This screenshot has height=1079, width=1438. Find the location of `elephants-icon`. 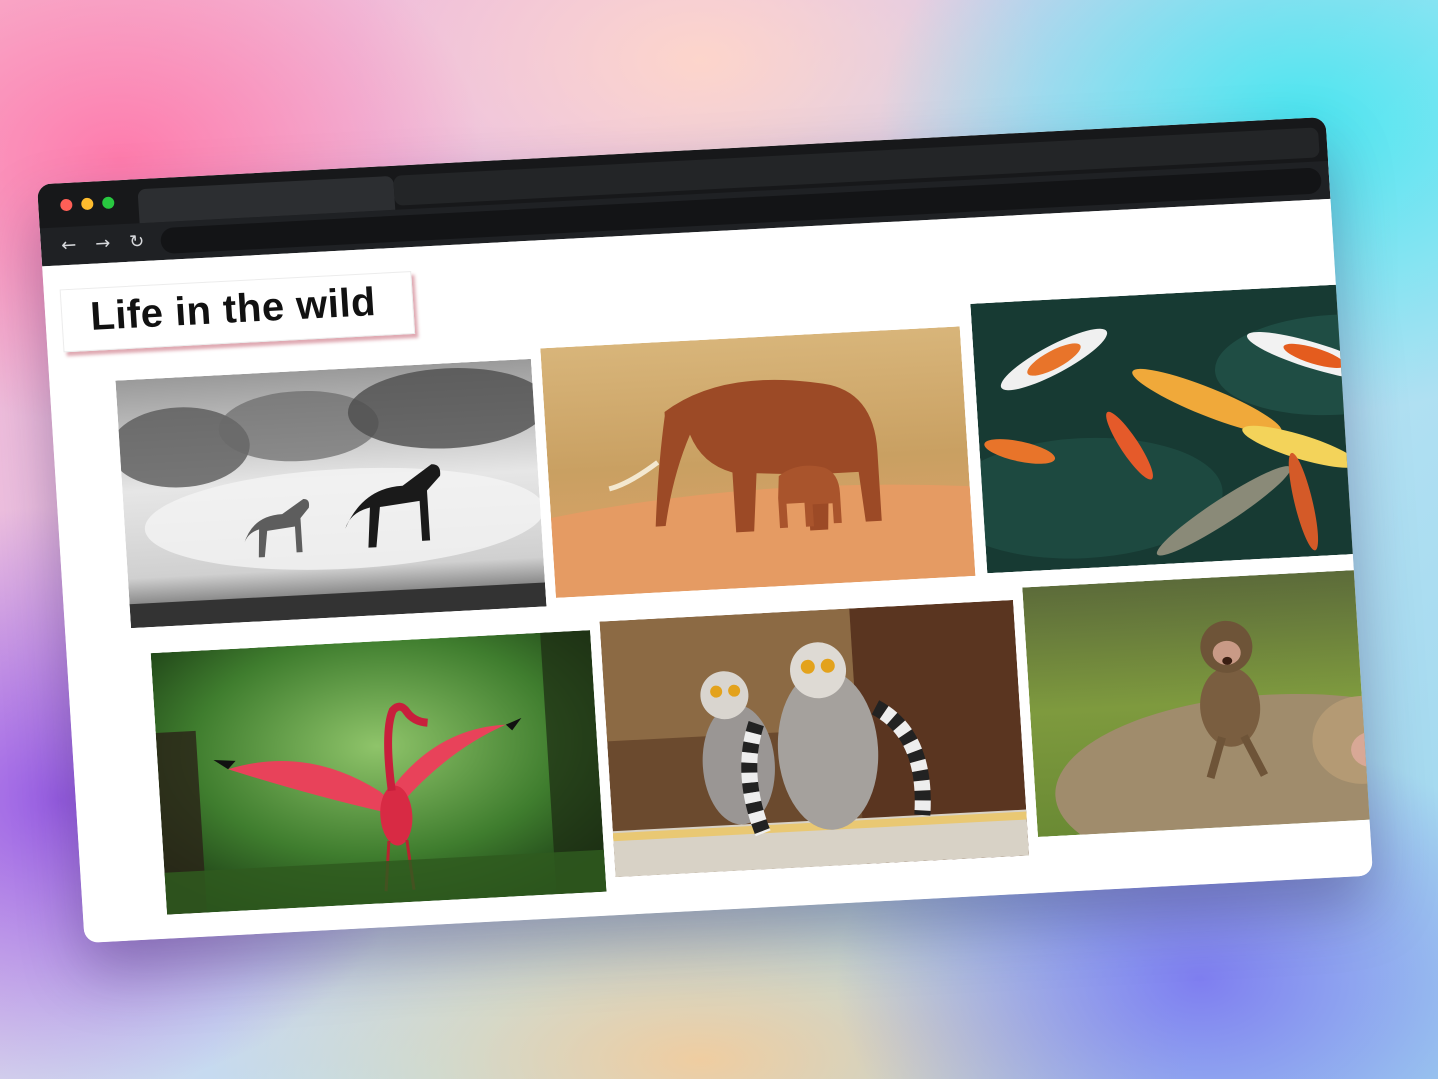

elephants-icon is located at coordinates (758, 462).